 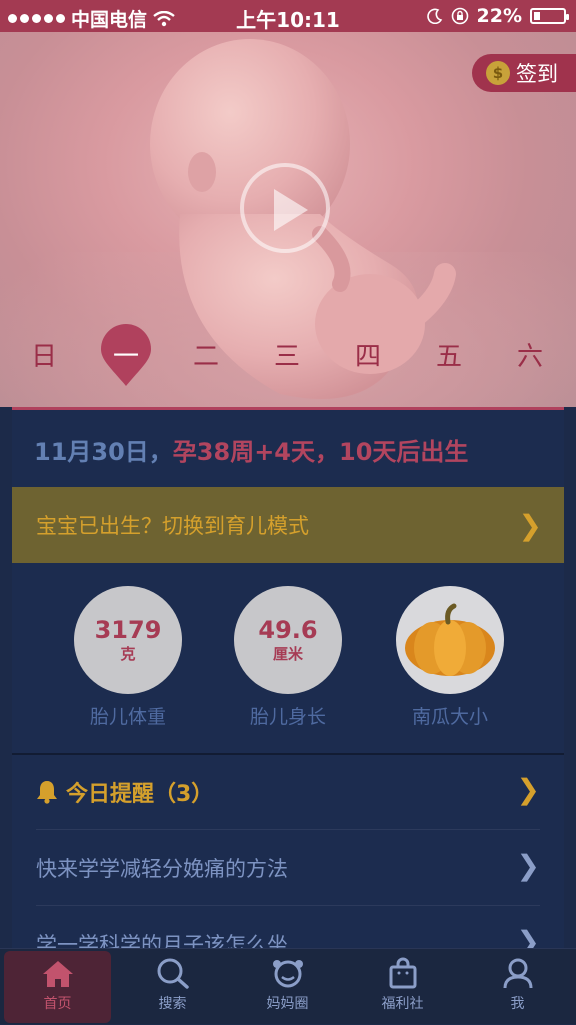 I want to click on search-icon, so click(x=173, y=973).